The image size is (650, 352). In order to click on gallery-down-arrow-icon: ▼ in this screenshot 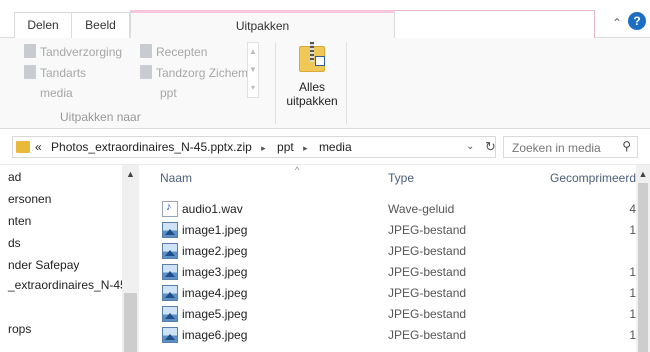, I will do `click(253, 70)`.